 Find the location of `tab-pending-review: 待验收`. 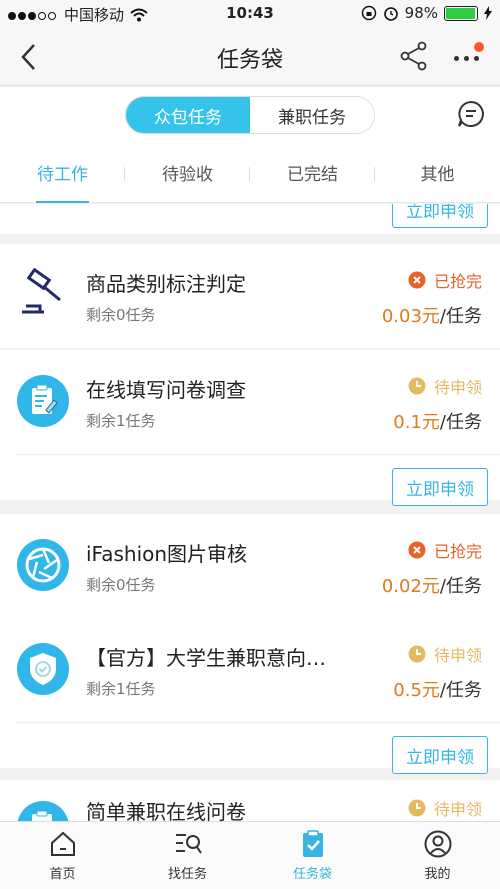

tab-pending-review: 待验收 is located at coordinates (187, 172).